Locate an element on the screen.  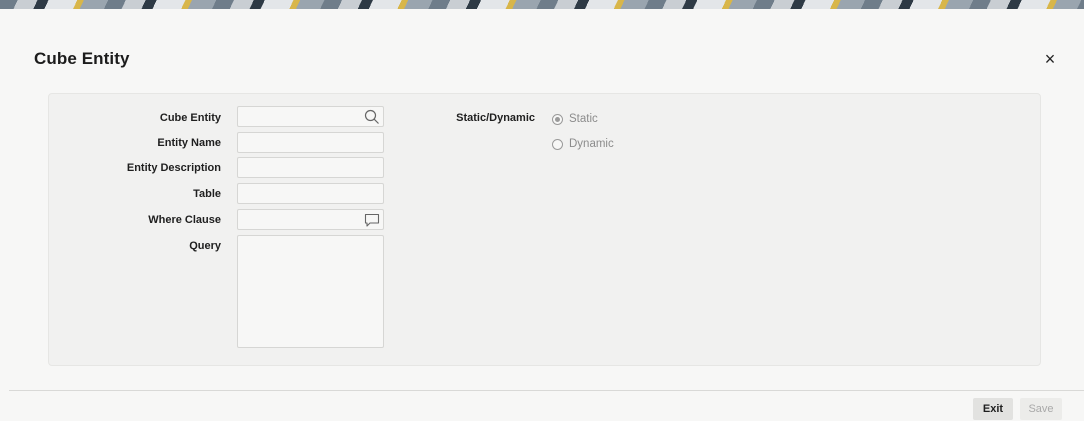
where-clause-field is located at coordinates (310, 219).